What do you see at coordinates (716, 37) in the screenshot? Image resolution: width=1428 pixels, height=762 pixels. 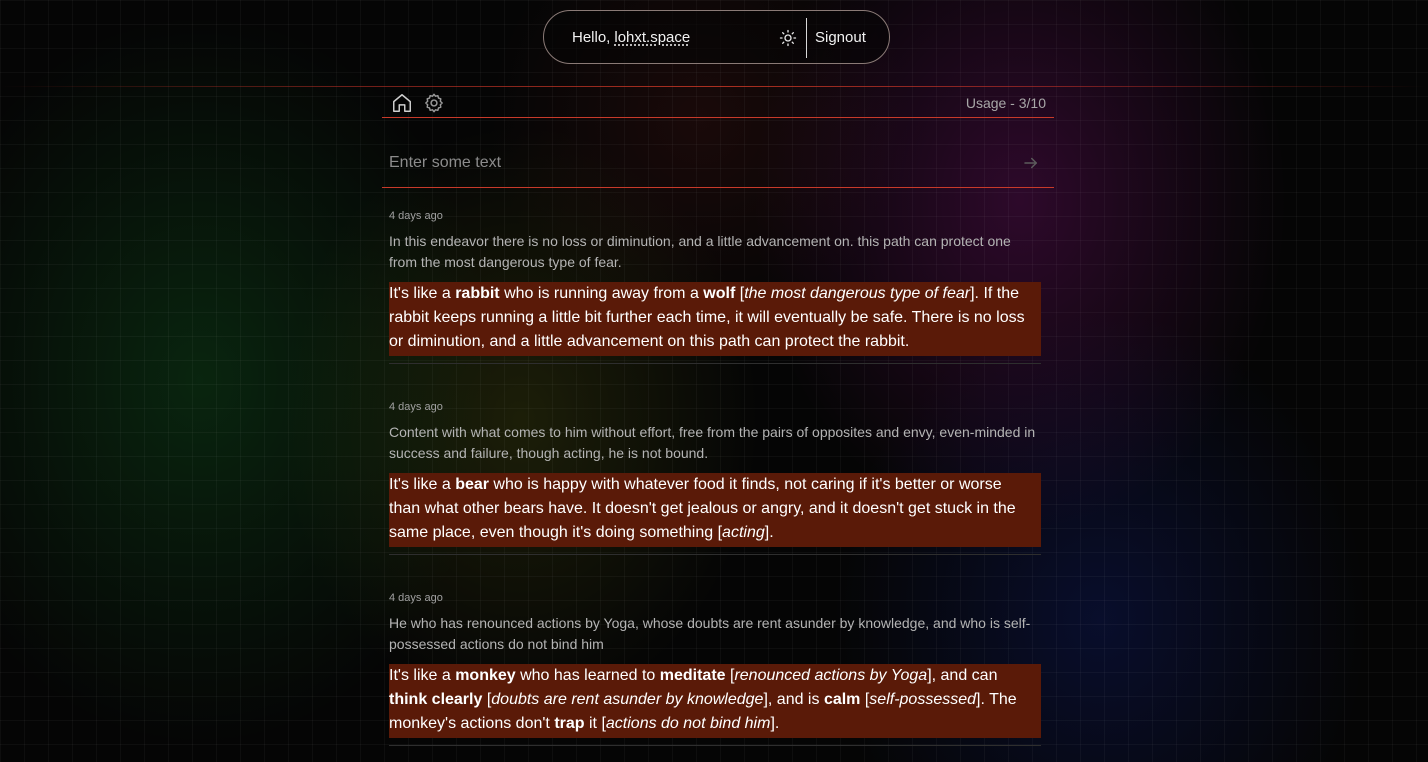 I see `user-header: Hello, lohxt.space Signout` at bounding box center [716, 37].